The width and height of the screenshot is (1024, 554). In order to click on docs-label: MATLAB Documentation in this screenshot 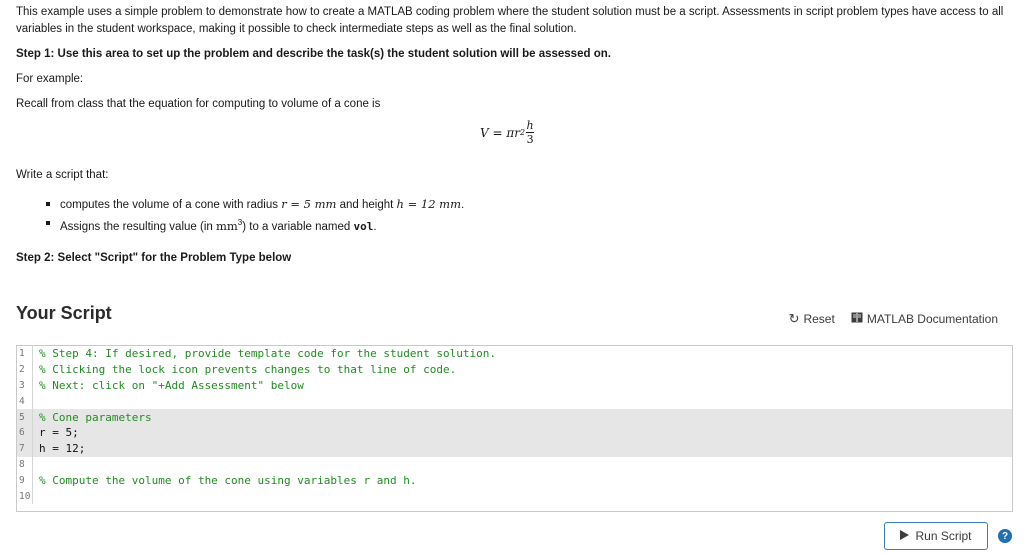, I will do `click(932, 319)`.